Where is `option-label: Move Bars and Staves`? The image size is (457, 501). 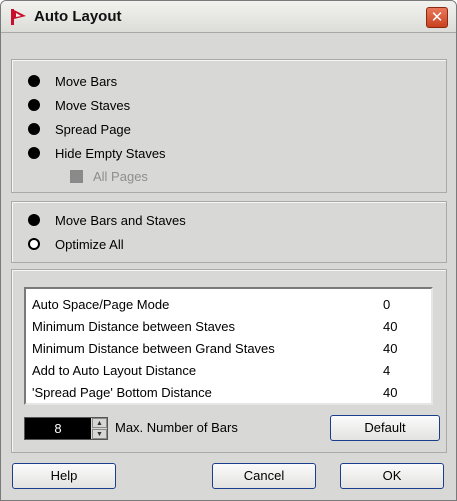 option-label: Move Bars and Staves is located at coordinates (120, 220).